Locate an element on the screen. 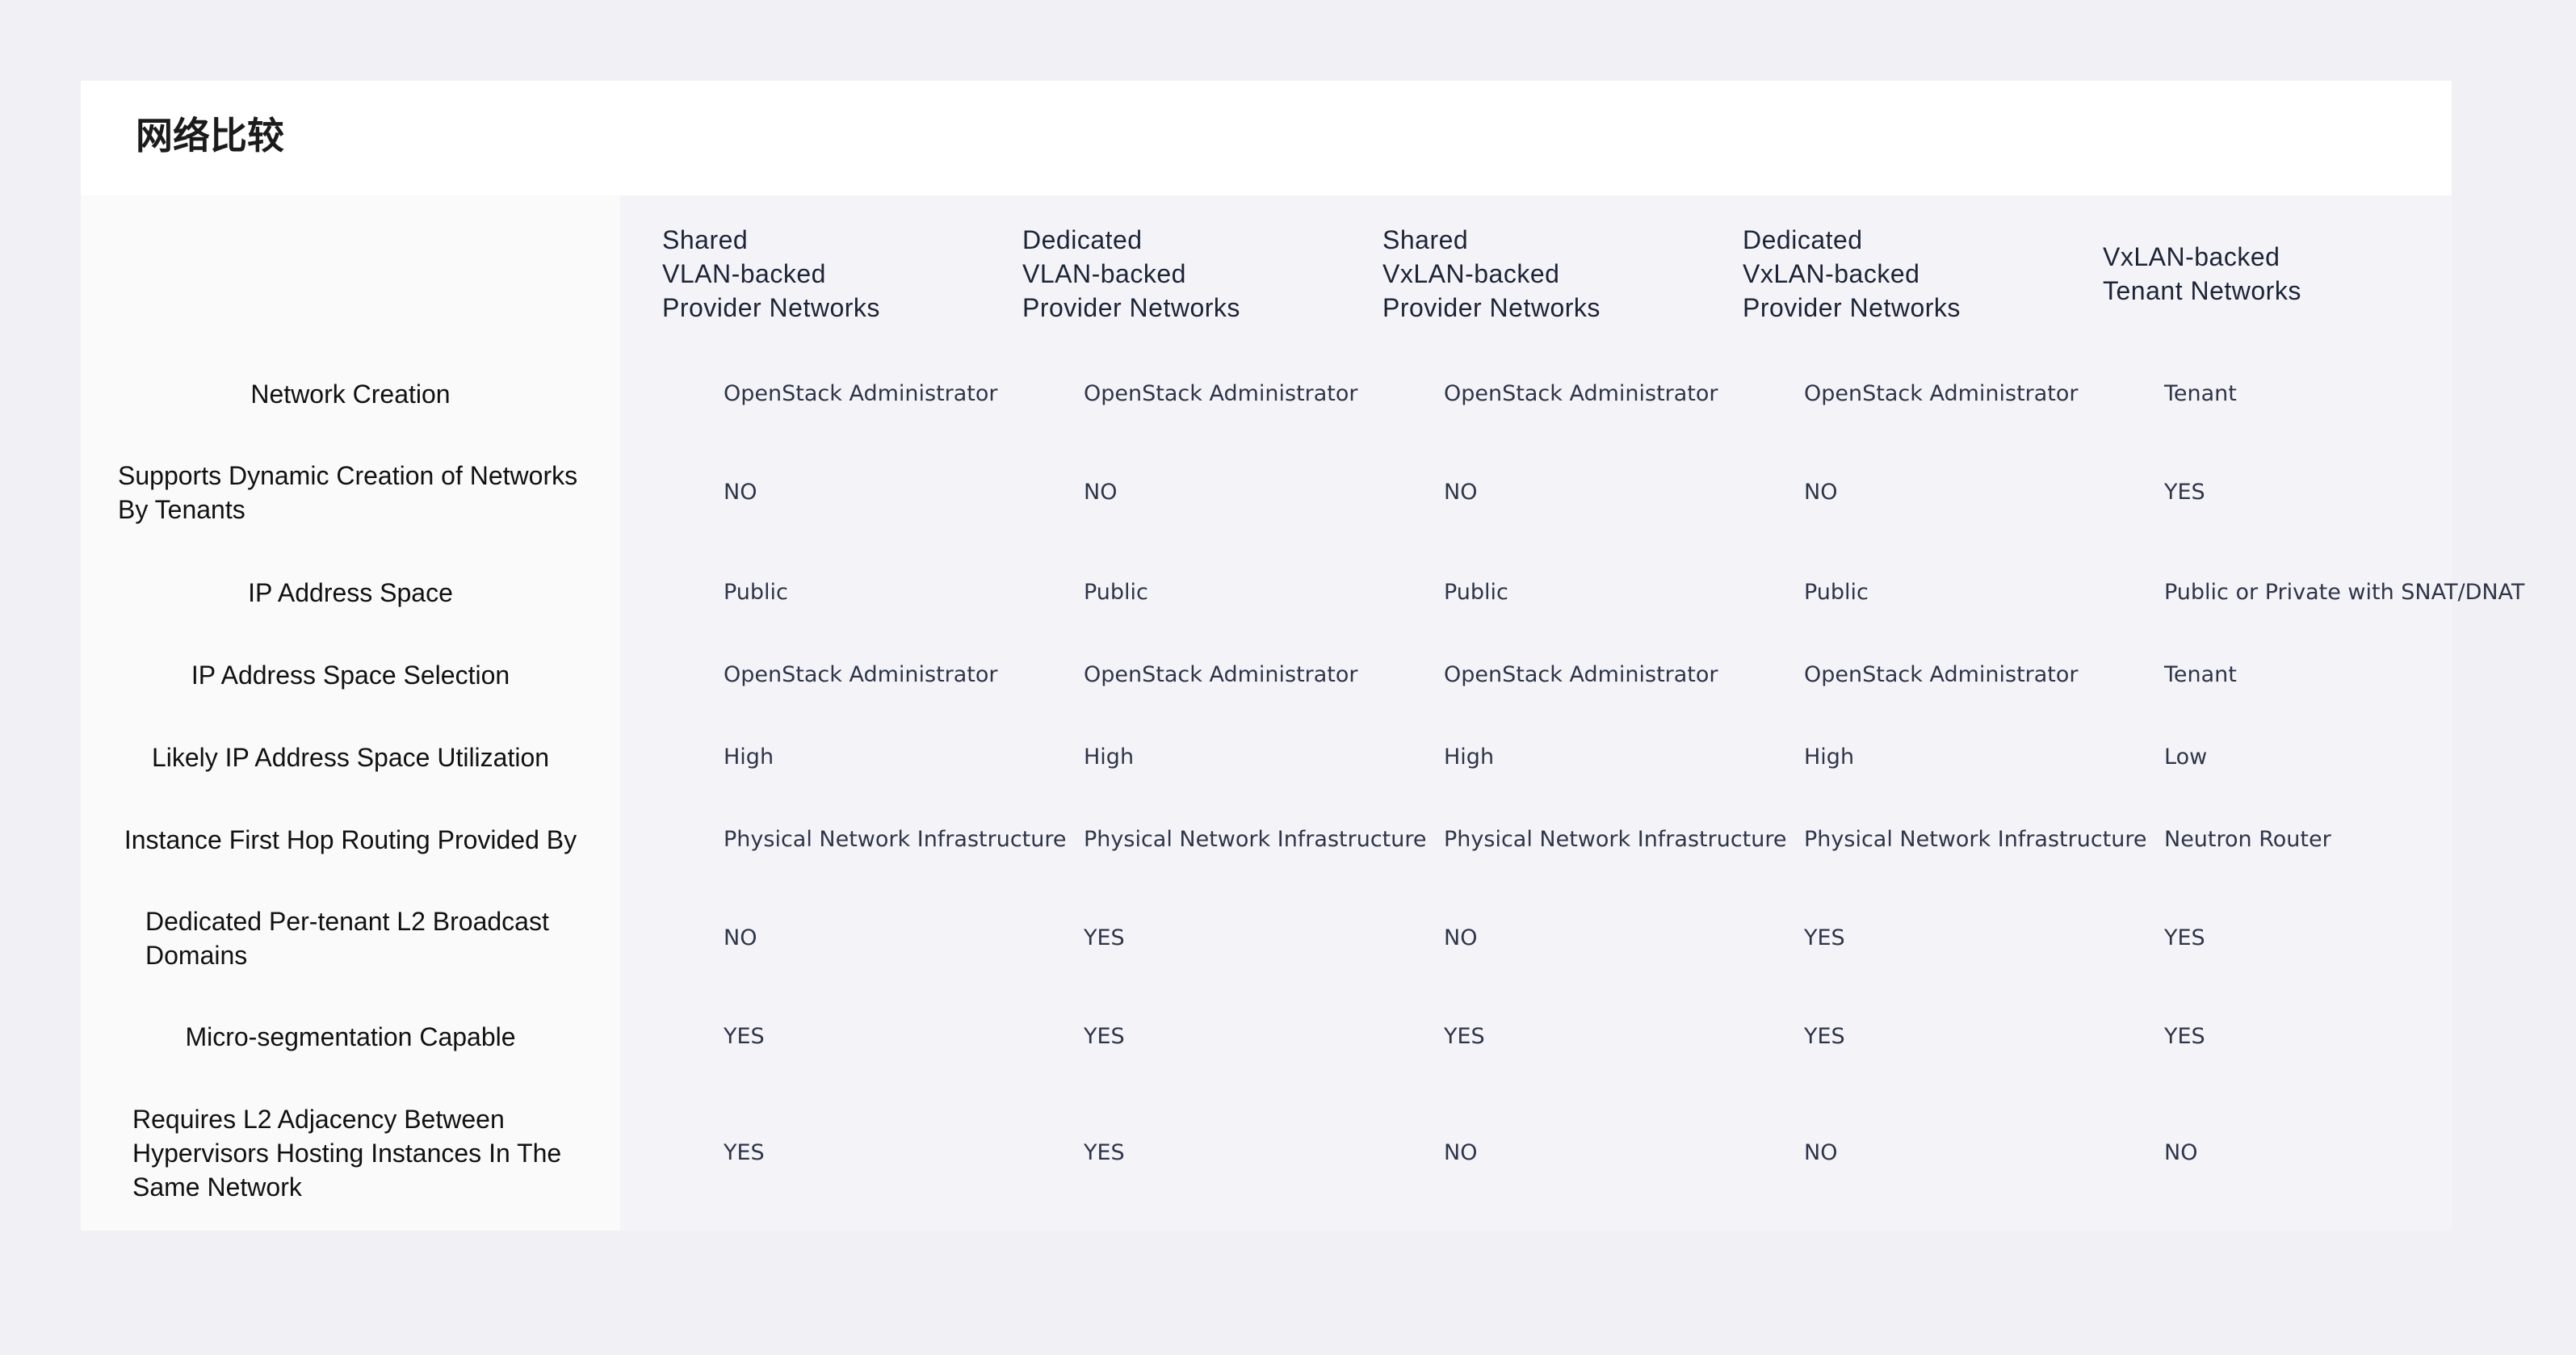 The width and height of the screenshot is (2576, 1355). column-header: Dedicated VxLAN-backed Provider Networks is located at coordinates (1852, 274).